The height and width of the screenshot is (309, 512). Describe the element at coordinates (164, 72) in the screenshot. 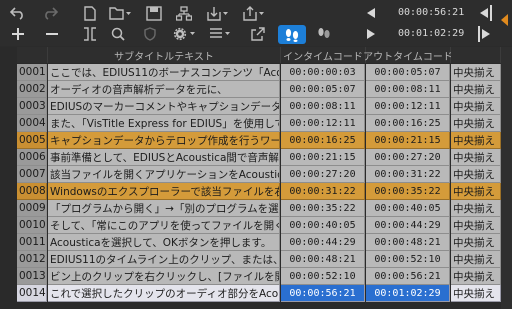

I see `subtitle-text: ここでは、EDIUS11のボーナスコンテンツ「Acousti` at that location.